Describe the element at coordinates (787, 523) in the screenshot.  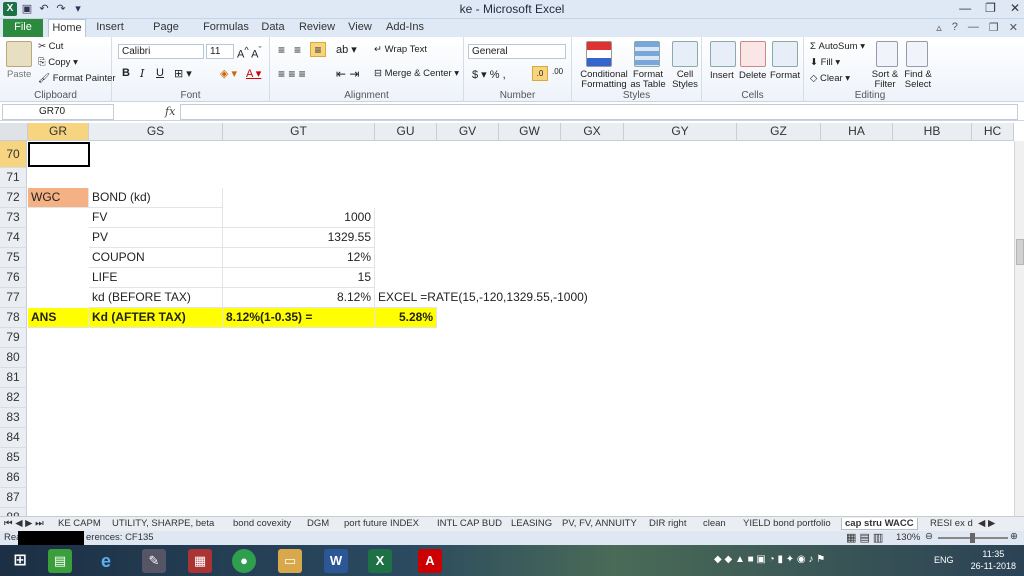
I see `sheet-tab: YIELD bond portfolio` at that location.